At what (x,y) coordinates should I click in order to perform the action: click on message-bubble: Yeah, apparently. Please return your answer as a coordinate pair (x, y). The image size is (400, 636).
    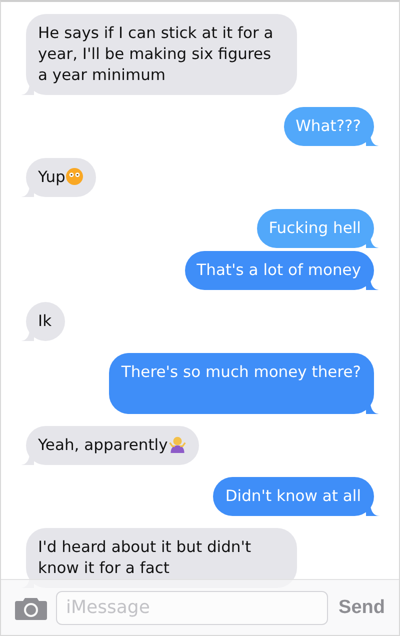
    Looking at the image, I should click on (112, 445).